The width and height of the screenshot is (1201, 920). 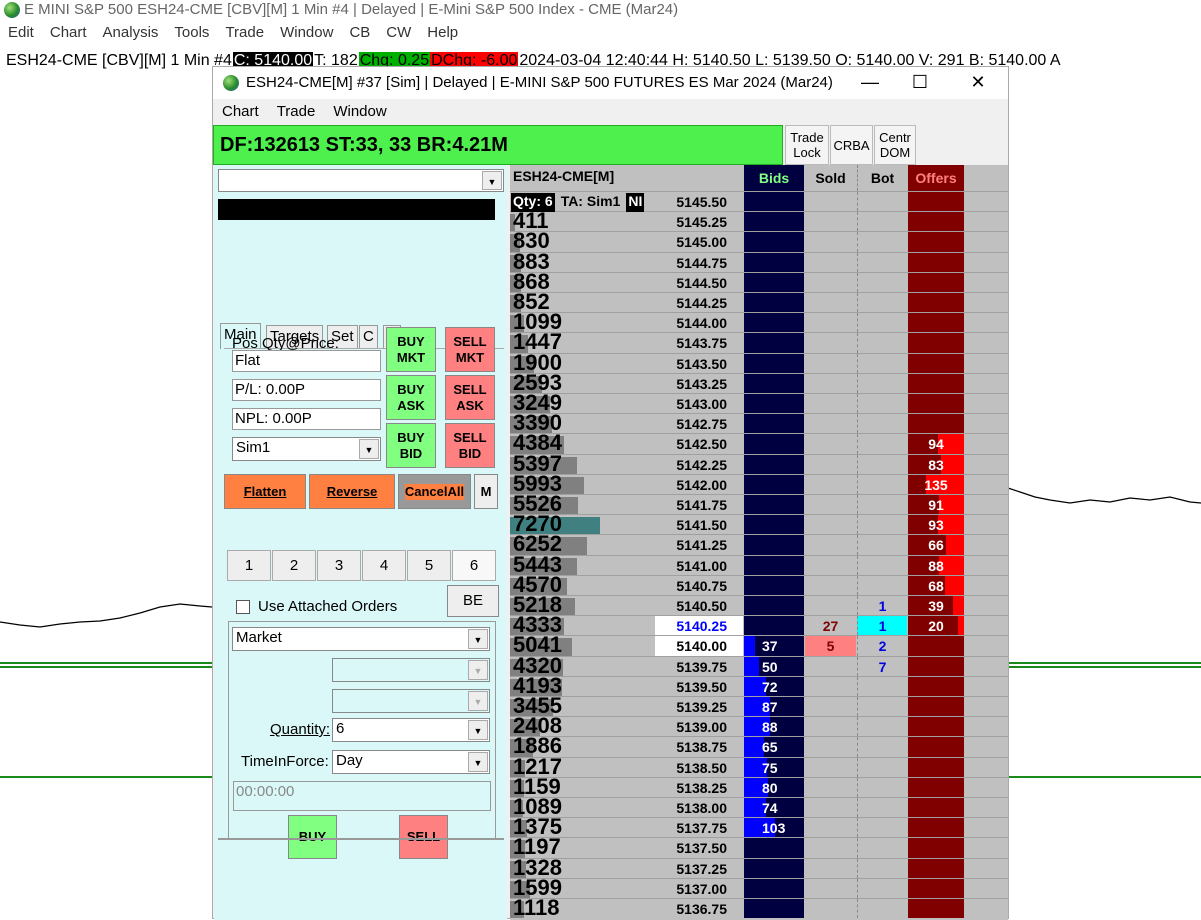 What do you see at coordinates (774, 828) in the screenshot?
I see `bid-cell: 103` at bounding box center [774, 828].